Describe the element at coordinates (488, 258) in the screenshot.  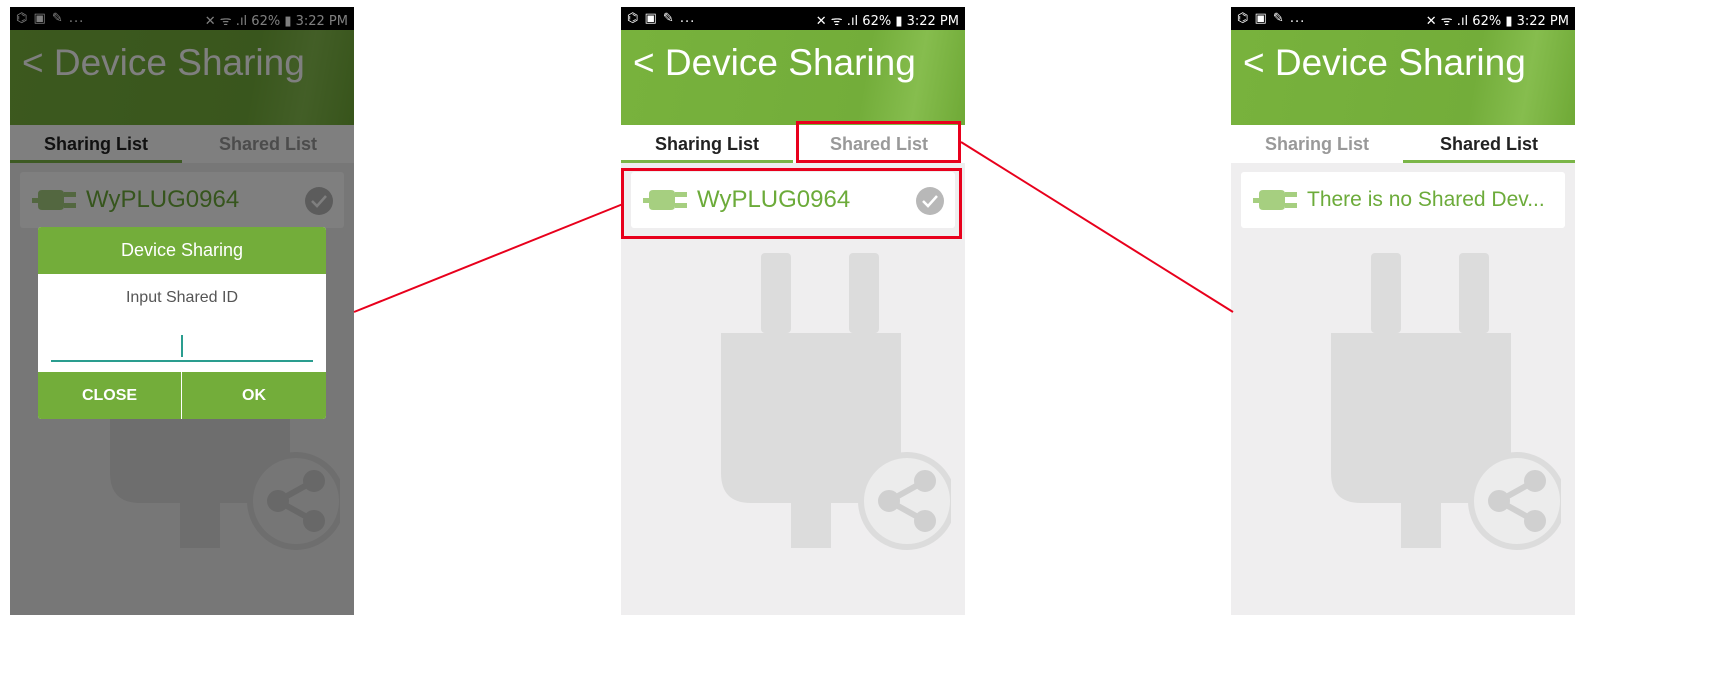
I see `callout-line-device-to-dialog` at that location.